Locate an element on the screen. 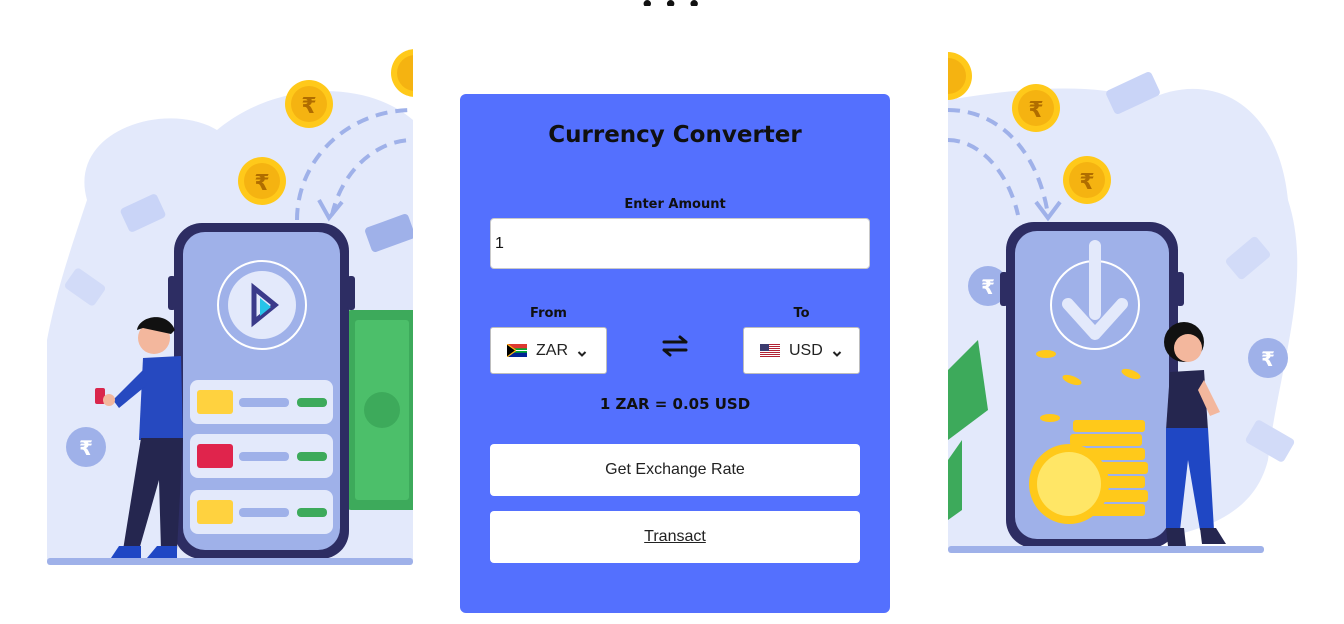 This screenshot has height=624, width=1344. to-label: To is located at coordinates (801, 313).